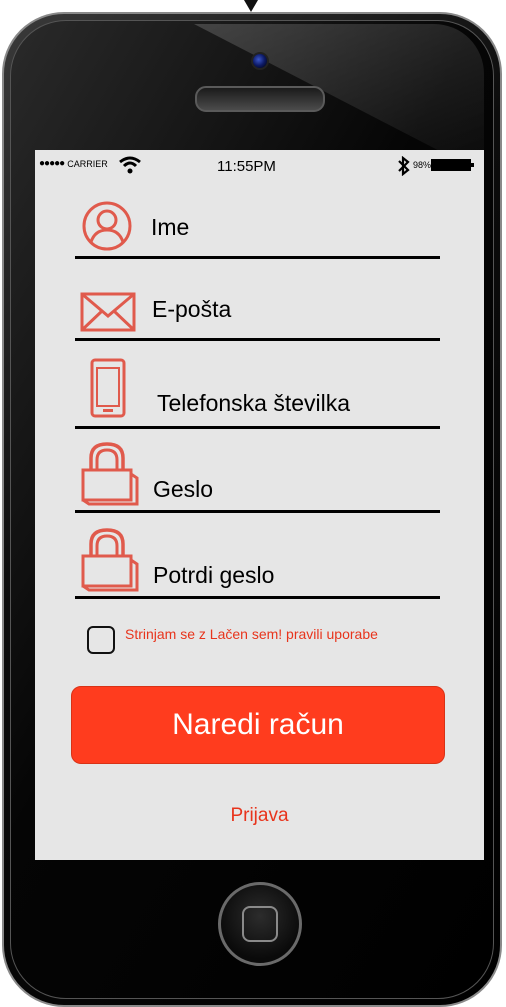  What do you see at coordinates (259, 816) in the screenshot?
I see `login-link: Prijava` at bounding box center [259, 816].